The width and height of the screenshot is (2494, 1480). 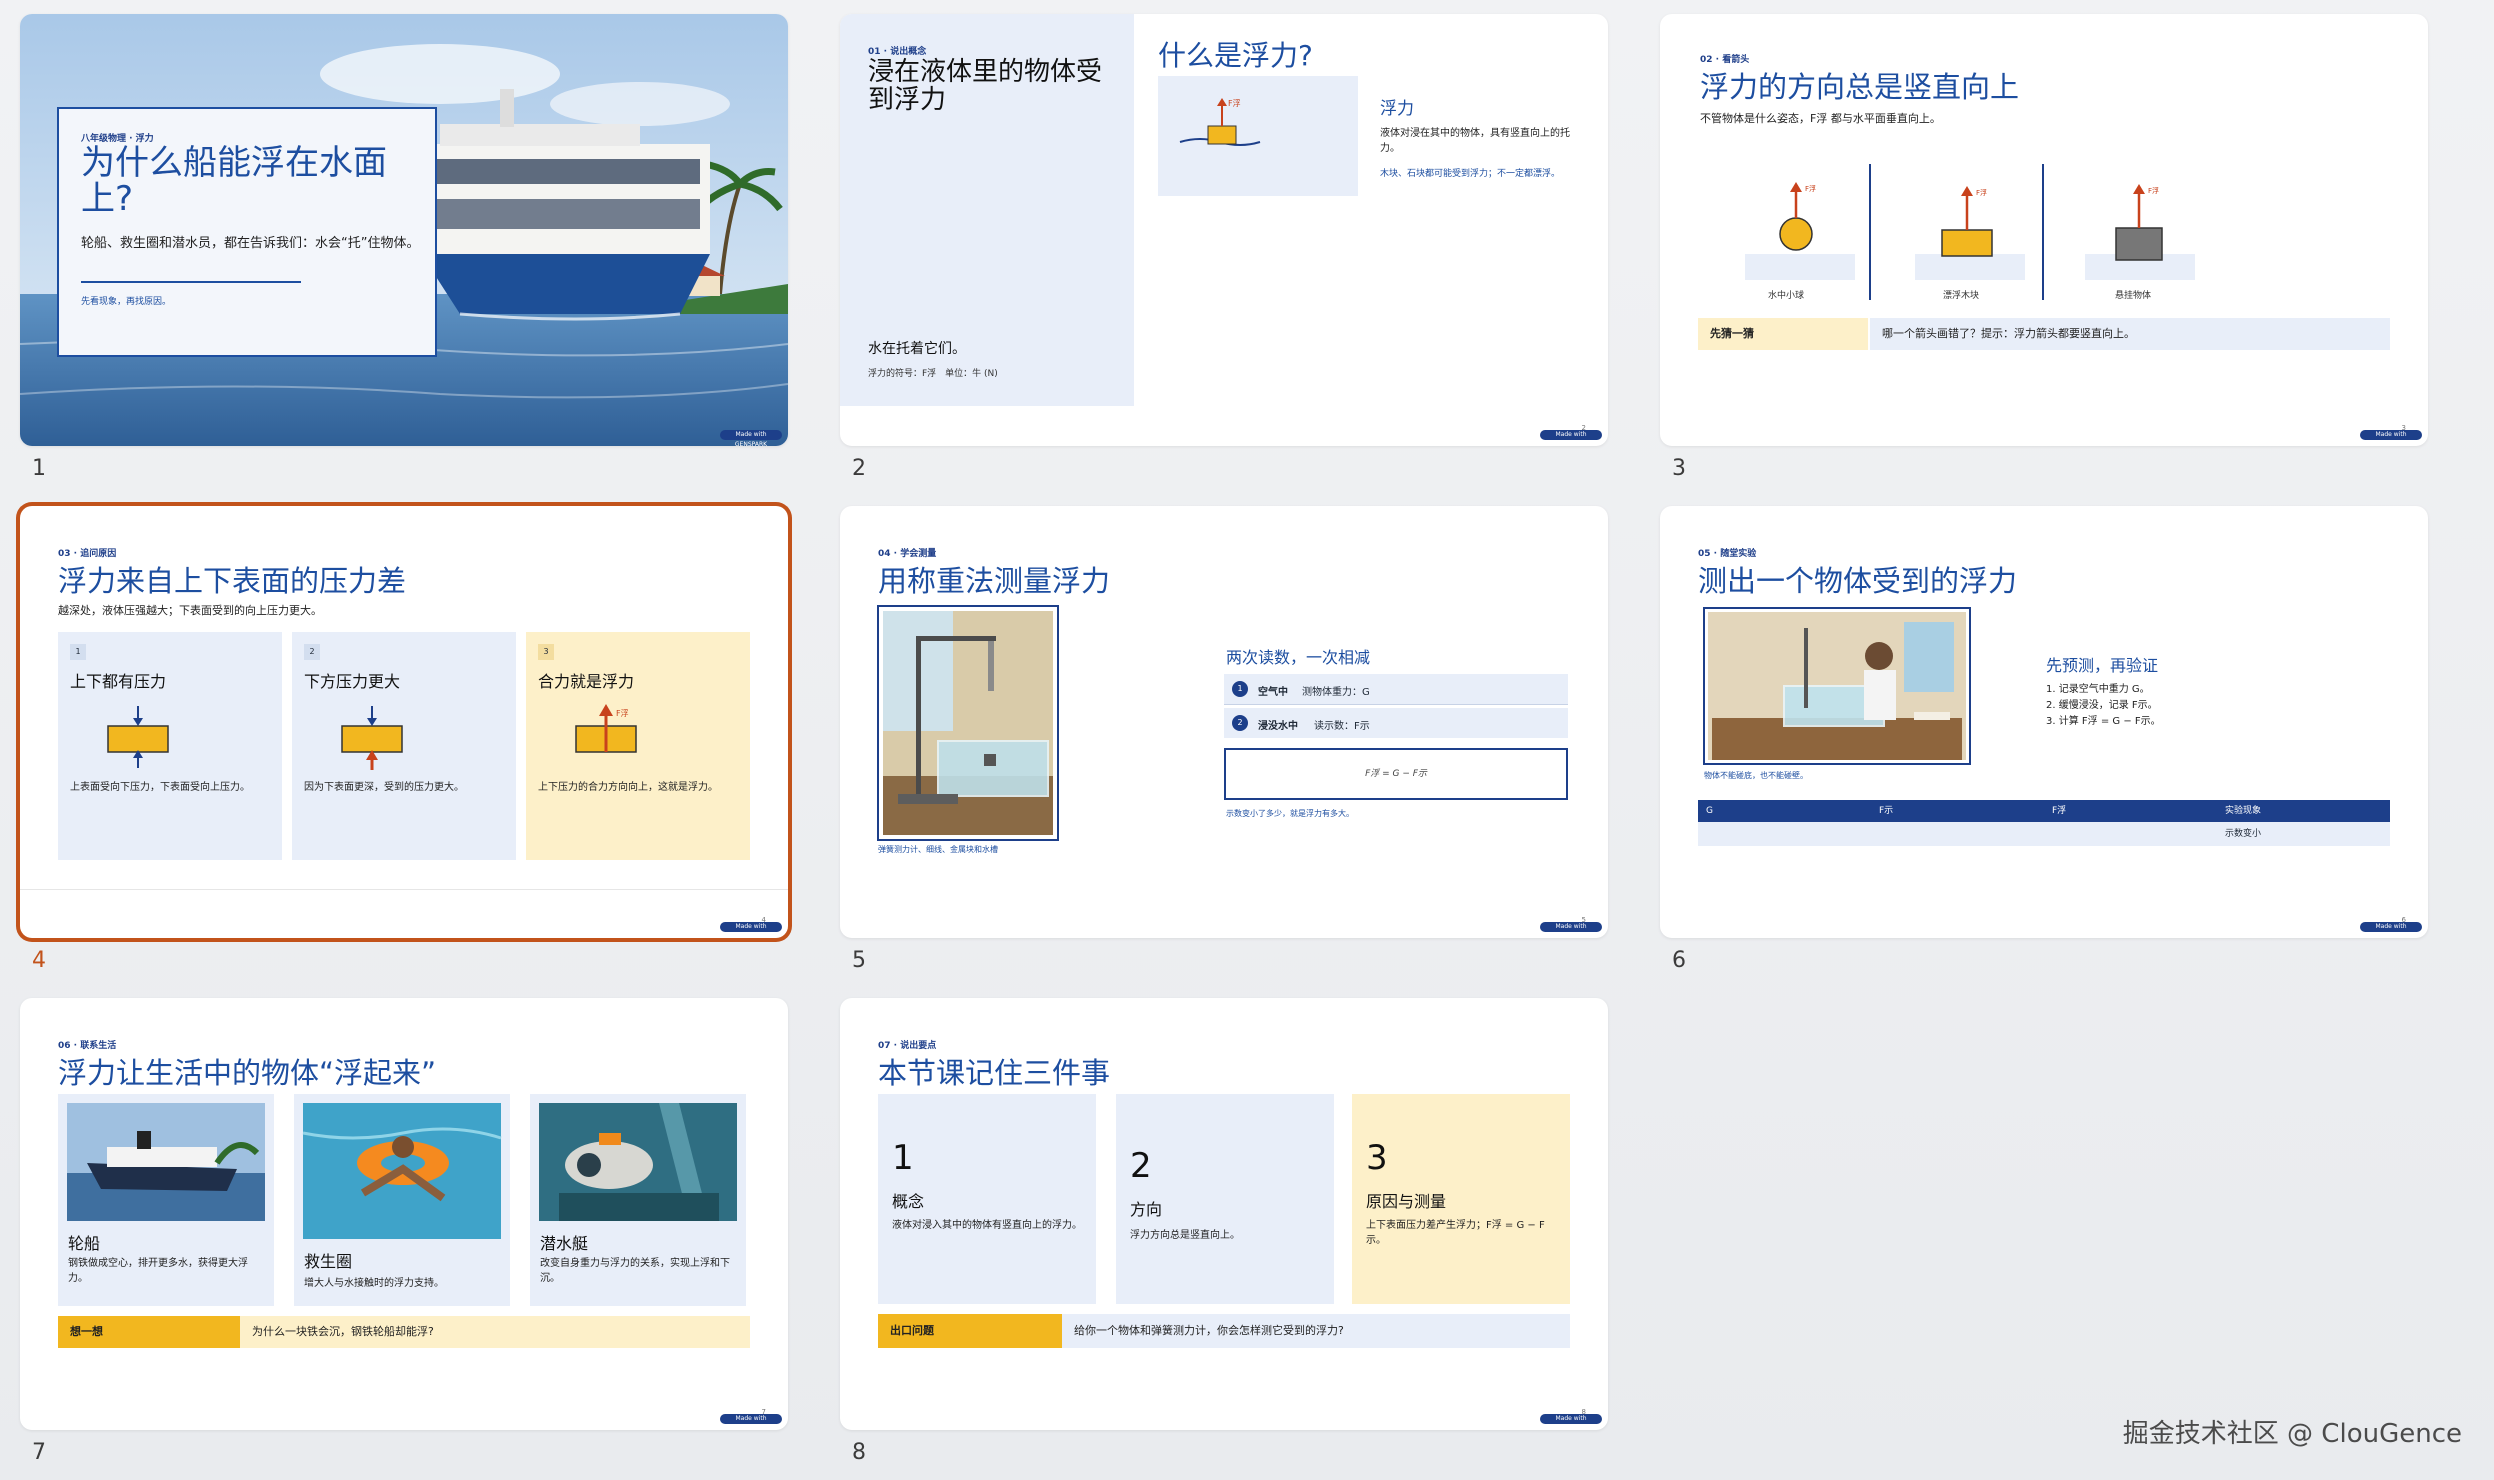 I want to click on life-card-ship: 轮船 钢铁做成空心，排开更多水，获得更大浮力。, so click(x=166, y=1200).